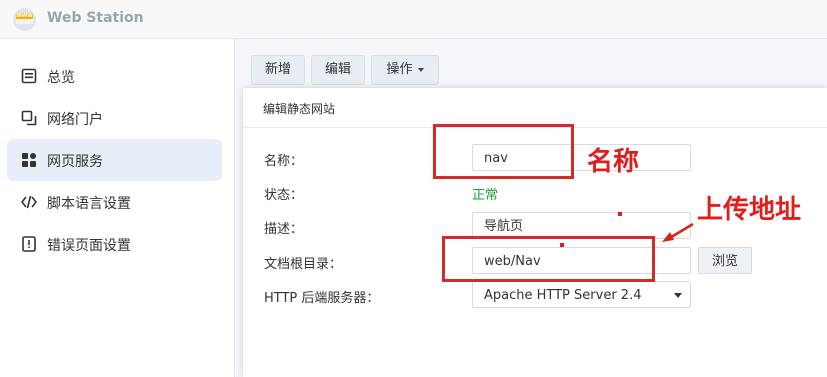  I want to click on sidebar-item-script-settings: 脚本语言设置, so click(114, 202).